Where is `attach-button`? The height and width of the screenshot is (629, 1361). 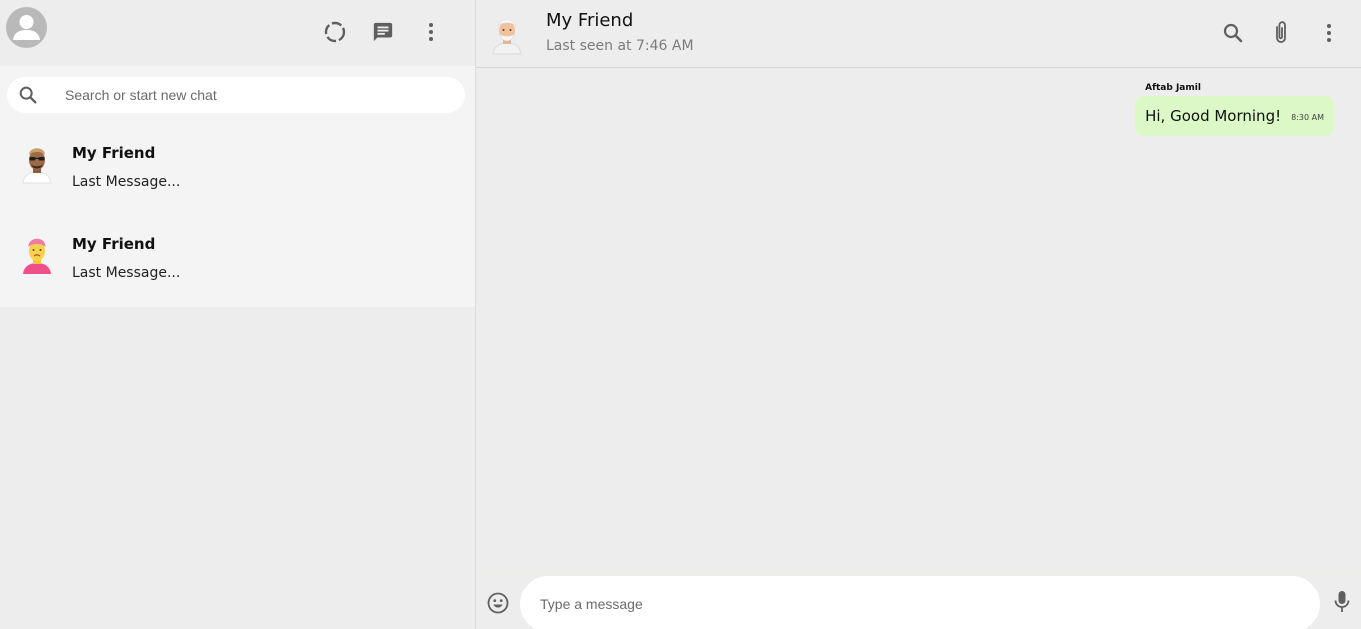 attach-button is located at coordinates (1281, 33).